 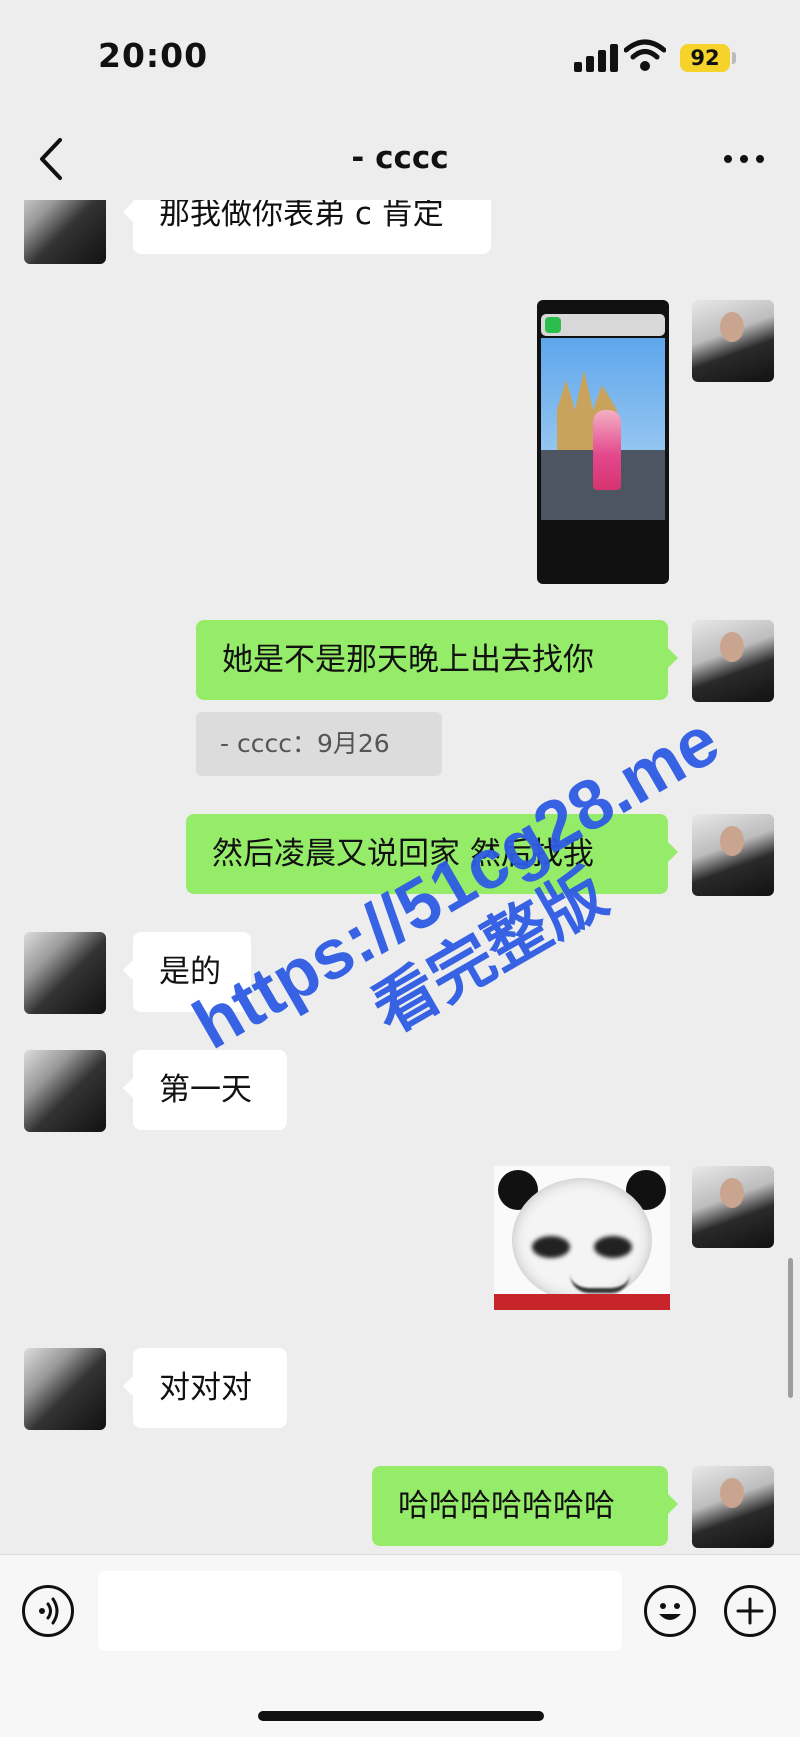 I want to click on status-bar: 20:00 92, so click(x=400, y=60).